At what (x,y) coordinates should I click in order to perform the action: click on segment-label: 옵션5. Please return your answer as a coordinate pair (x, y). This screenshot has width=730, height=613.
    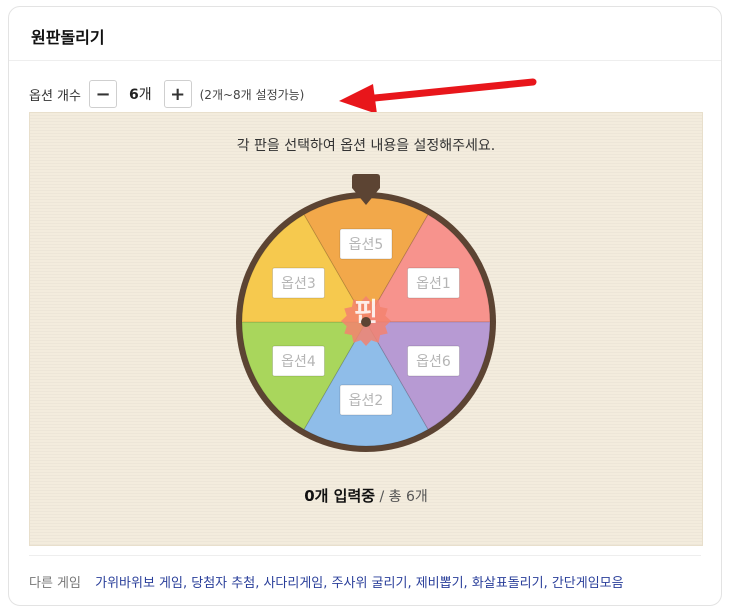
    Looking at the image, I should click on (366, 245).